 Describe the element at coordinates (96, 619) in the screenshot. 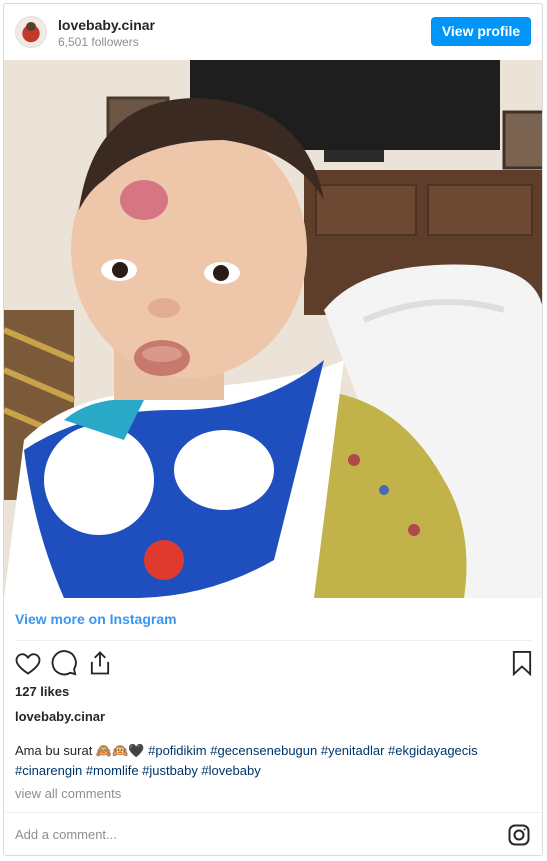

I see `view-more-link: View more on Instagram` at that location.